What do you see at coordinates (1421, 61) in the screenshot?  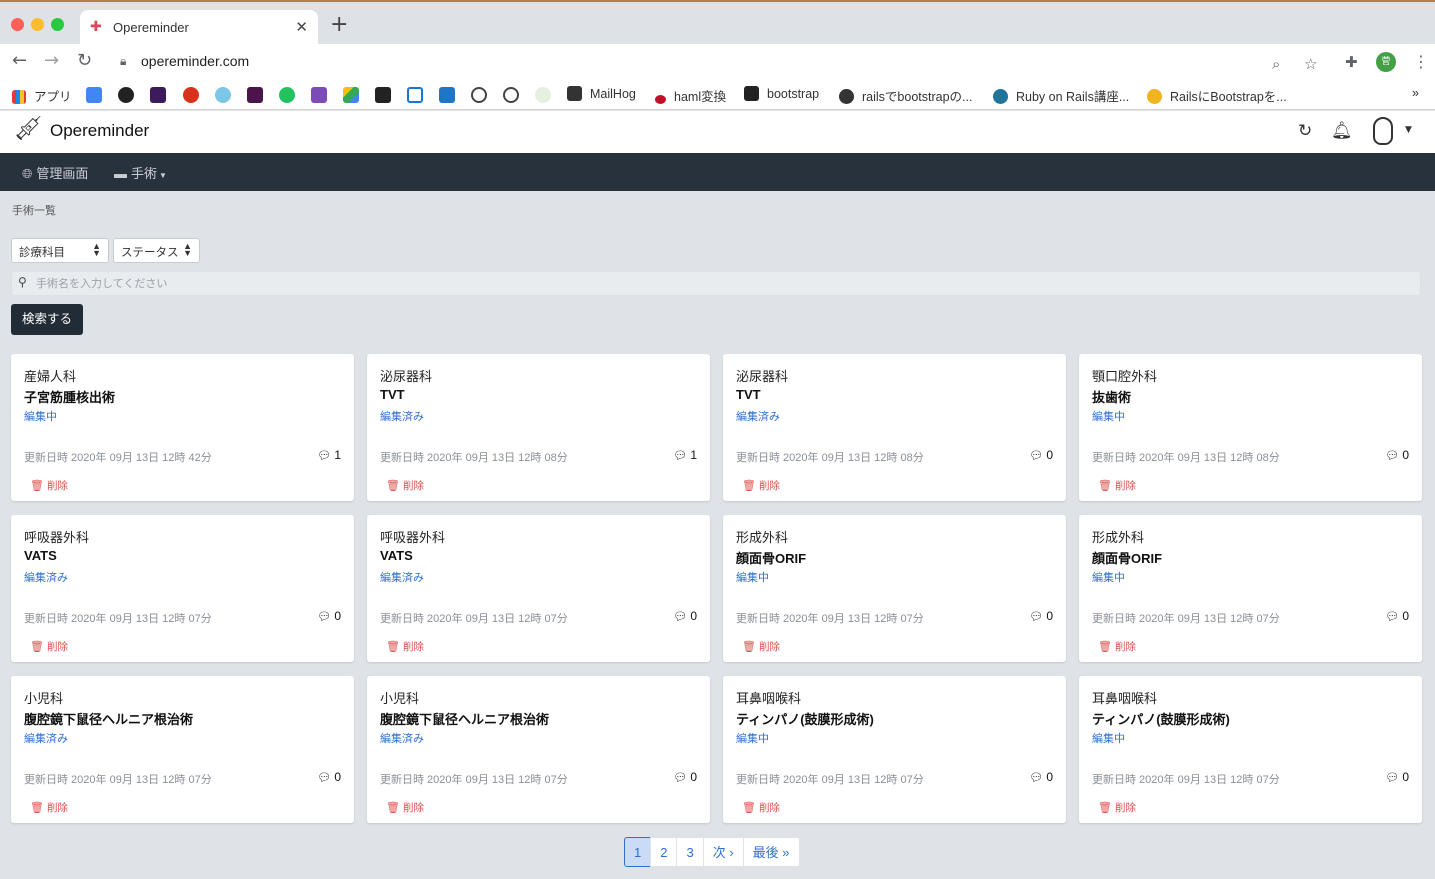 I see `more-menu-icon: ⋮` at bounding box center [1421, 61].